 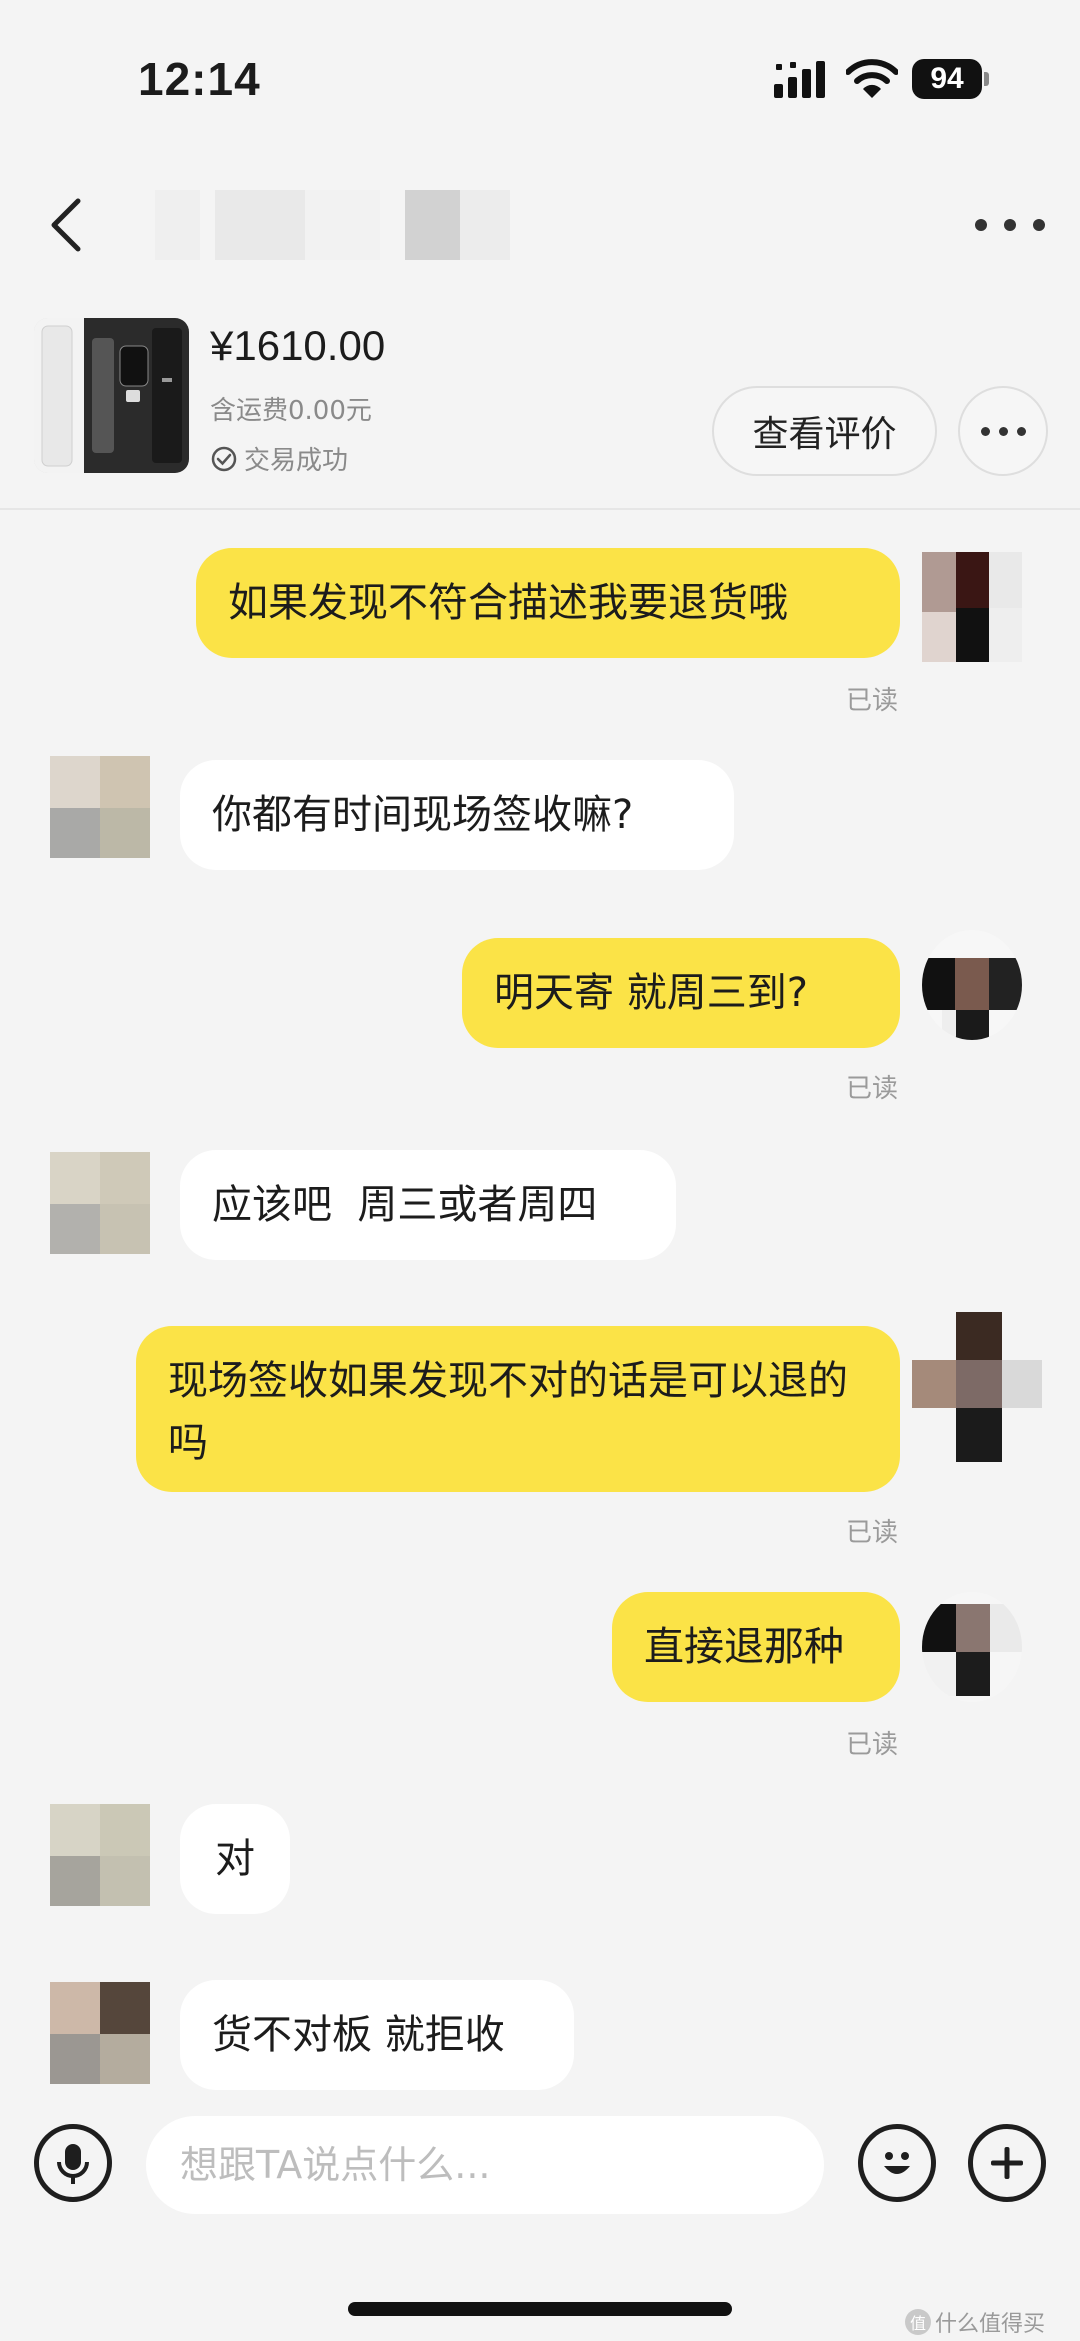 What do you see at coordinates (990, 2324) in the screenshot?
I see `watermark-text: 什么值得买` at bounding box center [990, 2324].